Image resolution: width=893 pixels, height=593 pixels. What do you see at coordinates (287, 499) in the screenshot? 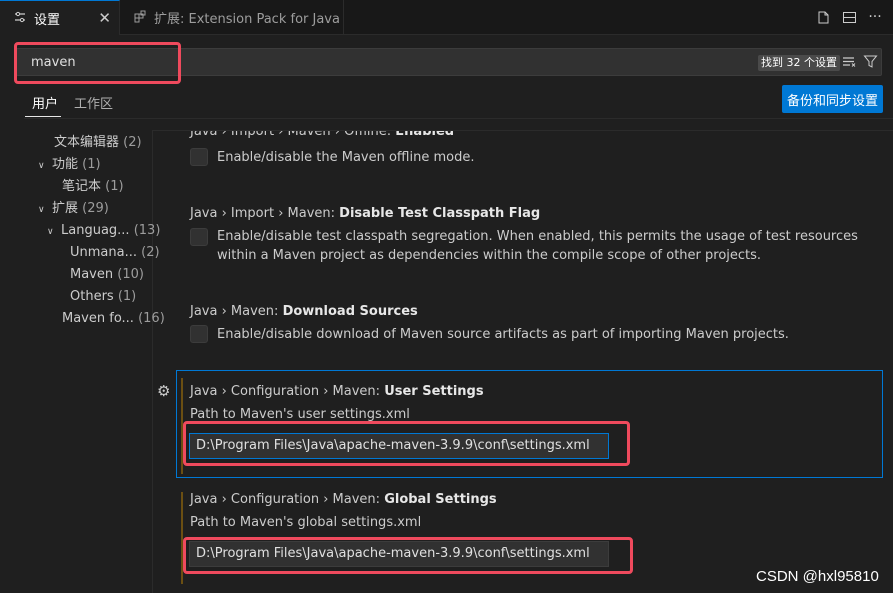
I see `setting-prefix: Java › Configuration › Maven:` at bounding box center [287, 499].